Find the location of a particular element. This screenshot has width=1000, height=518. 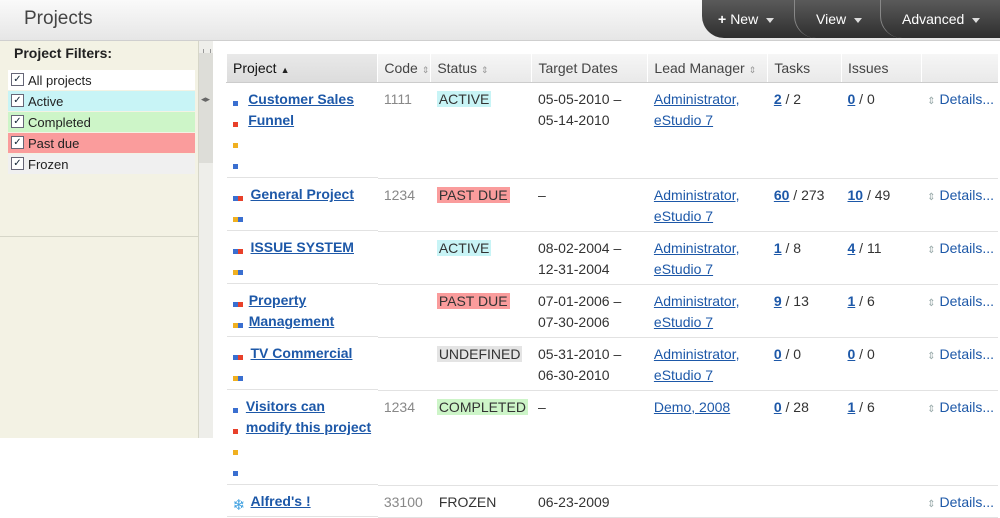

status-cell: PAST DUE is located at coordinates (481, 205).